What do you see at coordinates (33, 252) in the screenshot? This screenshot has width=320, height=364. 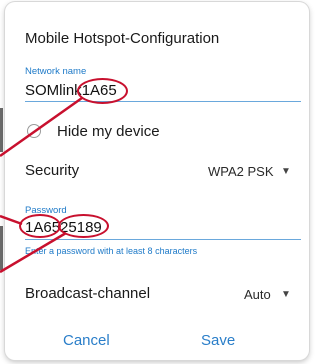 I see `annotation-line-password-part2` at bounding box center [33, 252].